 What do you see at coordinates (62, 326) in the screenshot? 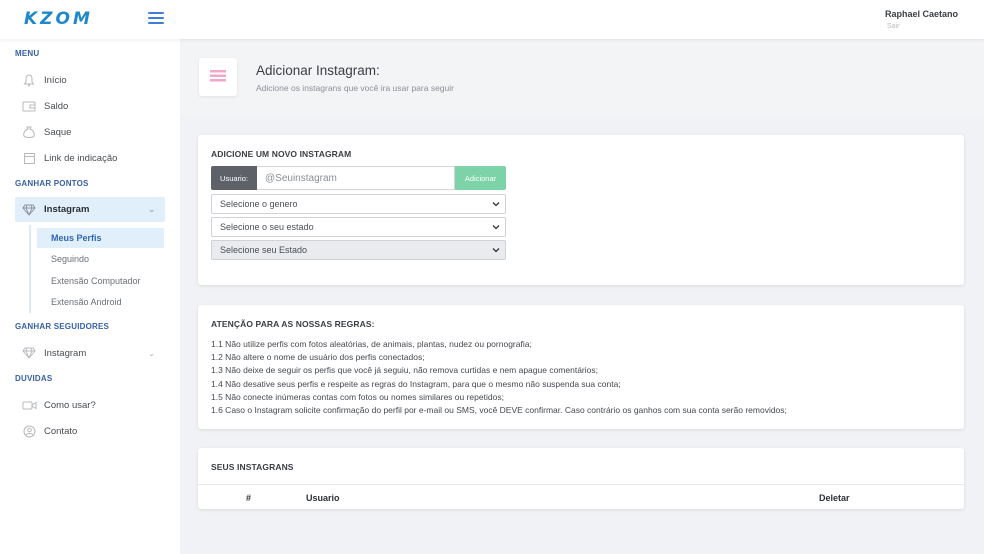
I see `section-ganhar-seguidores: GANHAR SEGUIDORES` at bounding box center [62, 326].